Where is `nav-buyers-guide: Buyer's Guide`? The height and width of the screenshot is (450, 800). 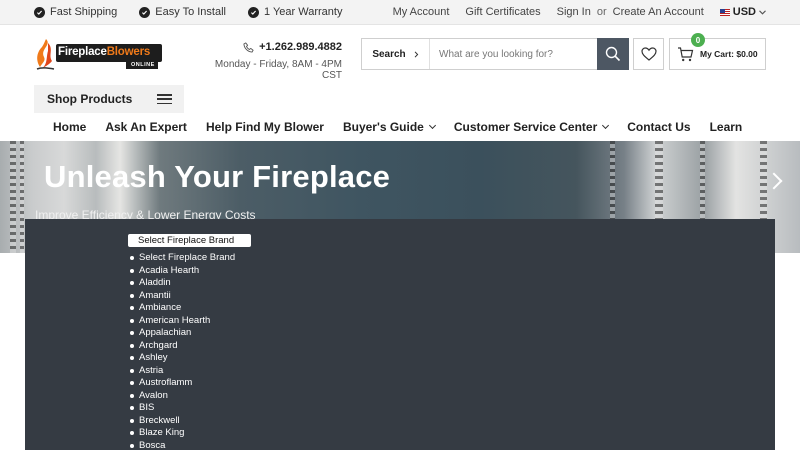 nav-buyers-guide: Buyer's Guide is located at coordinates (389, 127).